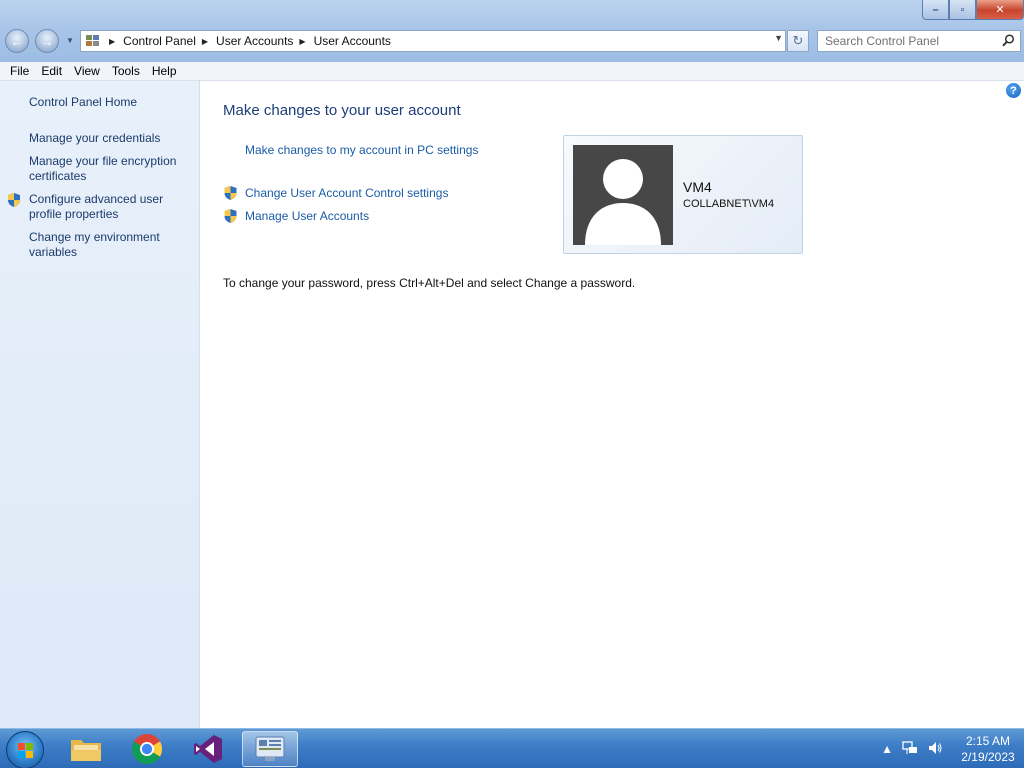 The height and width of the screenshot is (768, 1024). What do you see at coordinates (697, 187) in the screenshot?
I see `user-name: VM4` at bounding box center [697, 187].